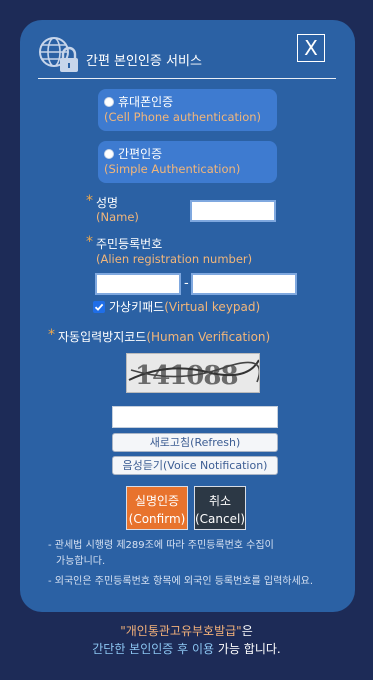 The image size is (373, 680). What do you see at coordinates (183, 117) in the screenshot?
I see `option-label-en: (Cell Phone authentication)` at bounding box center [183, 117].